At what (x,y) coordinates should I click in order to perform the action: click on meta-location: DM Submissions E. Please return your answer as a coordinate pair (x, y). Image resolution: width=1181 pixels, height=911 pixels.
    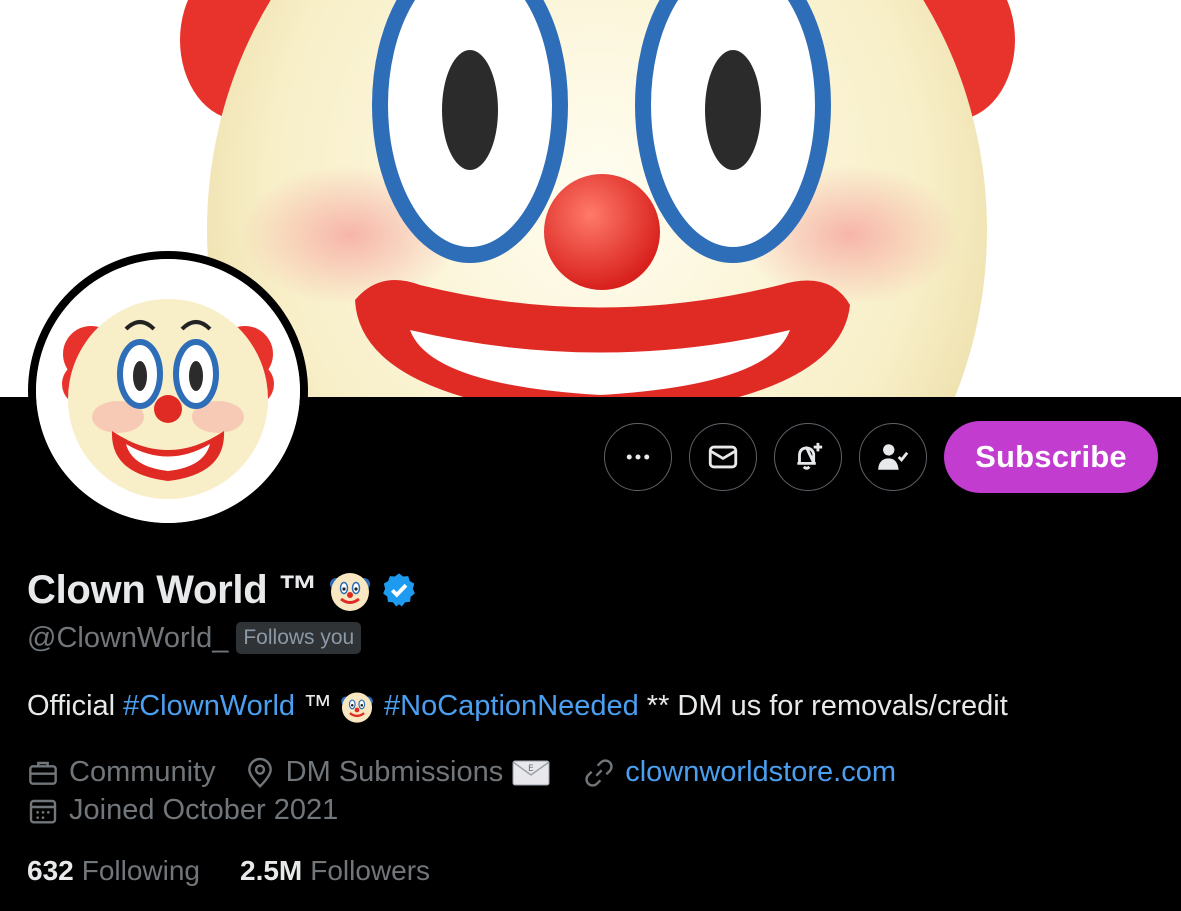
    Looking at the image, I should click on (398, 772).